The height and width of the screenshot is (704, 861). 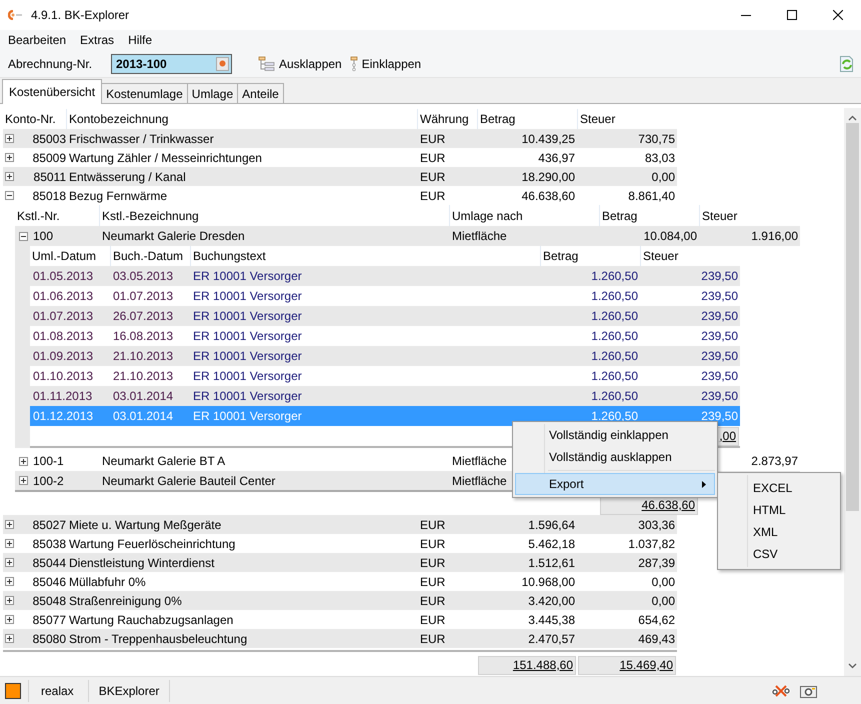 I want to click on table-row: 85080 Strom - Treppenhausbeleuchtung EUR 2.470,57 469,43, so click(x=340, y=638).